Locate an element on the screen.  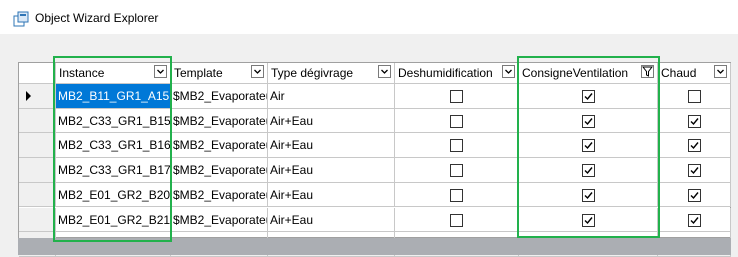
column-header-consigne: ConsigneVentilation is located at coordinates (588, 73).